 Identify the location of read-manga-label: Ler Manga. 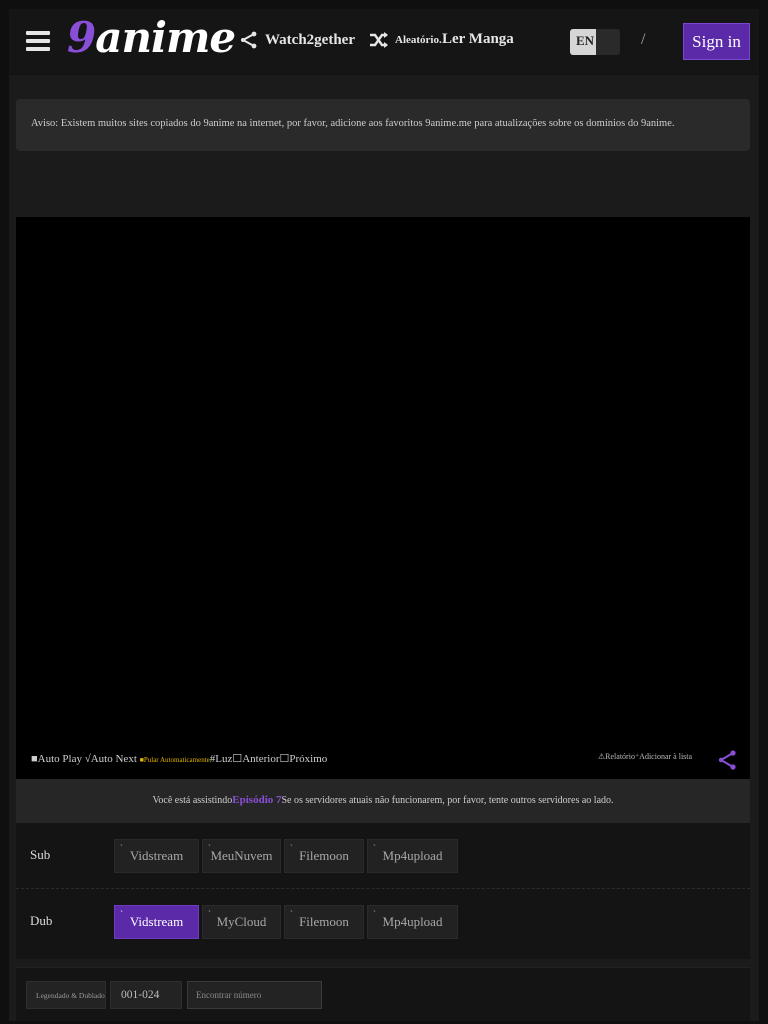
(478, 39).